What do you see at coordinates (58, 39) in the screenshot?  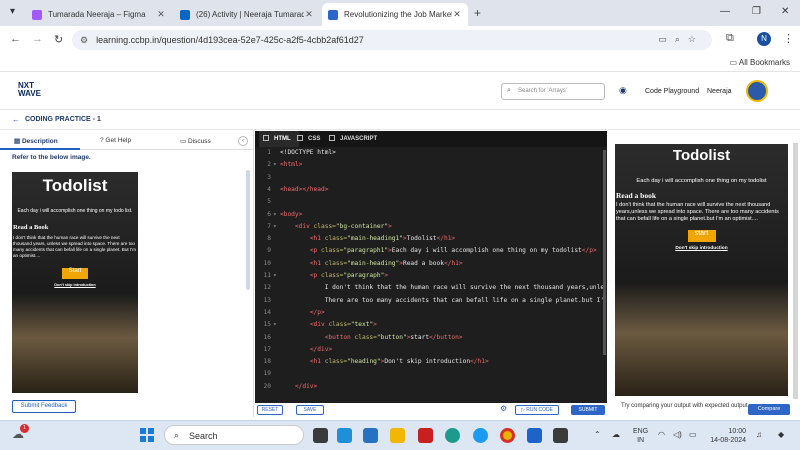 I see `reload-icon: ↻` at bounding box center [58, 39].